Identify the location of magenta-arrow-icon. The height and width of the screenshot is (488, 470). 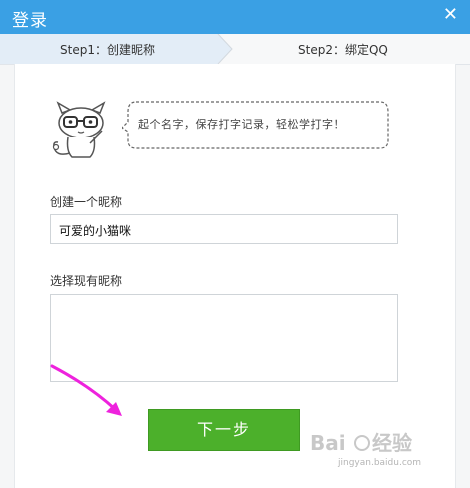
(86, 390).